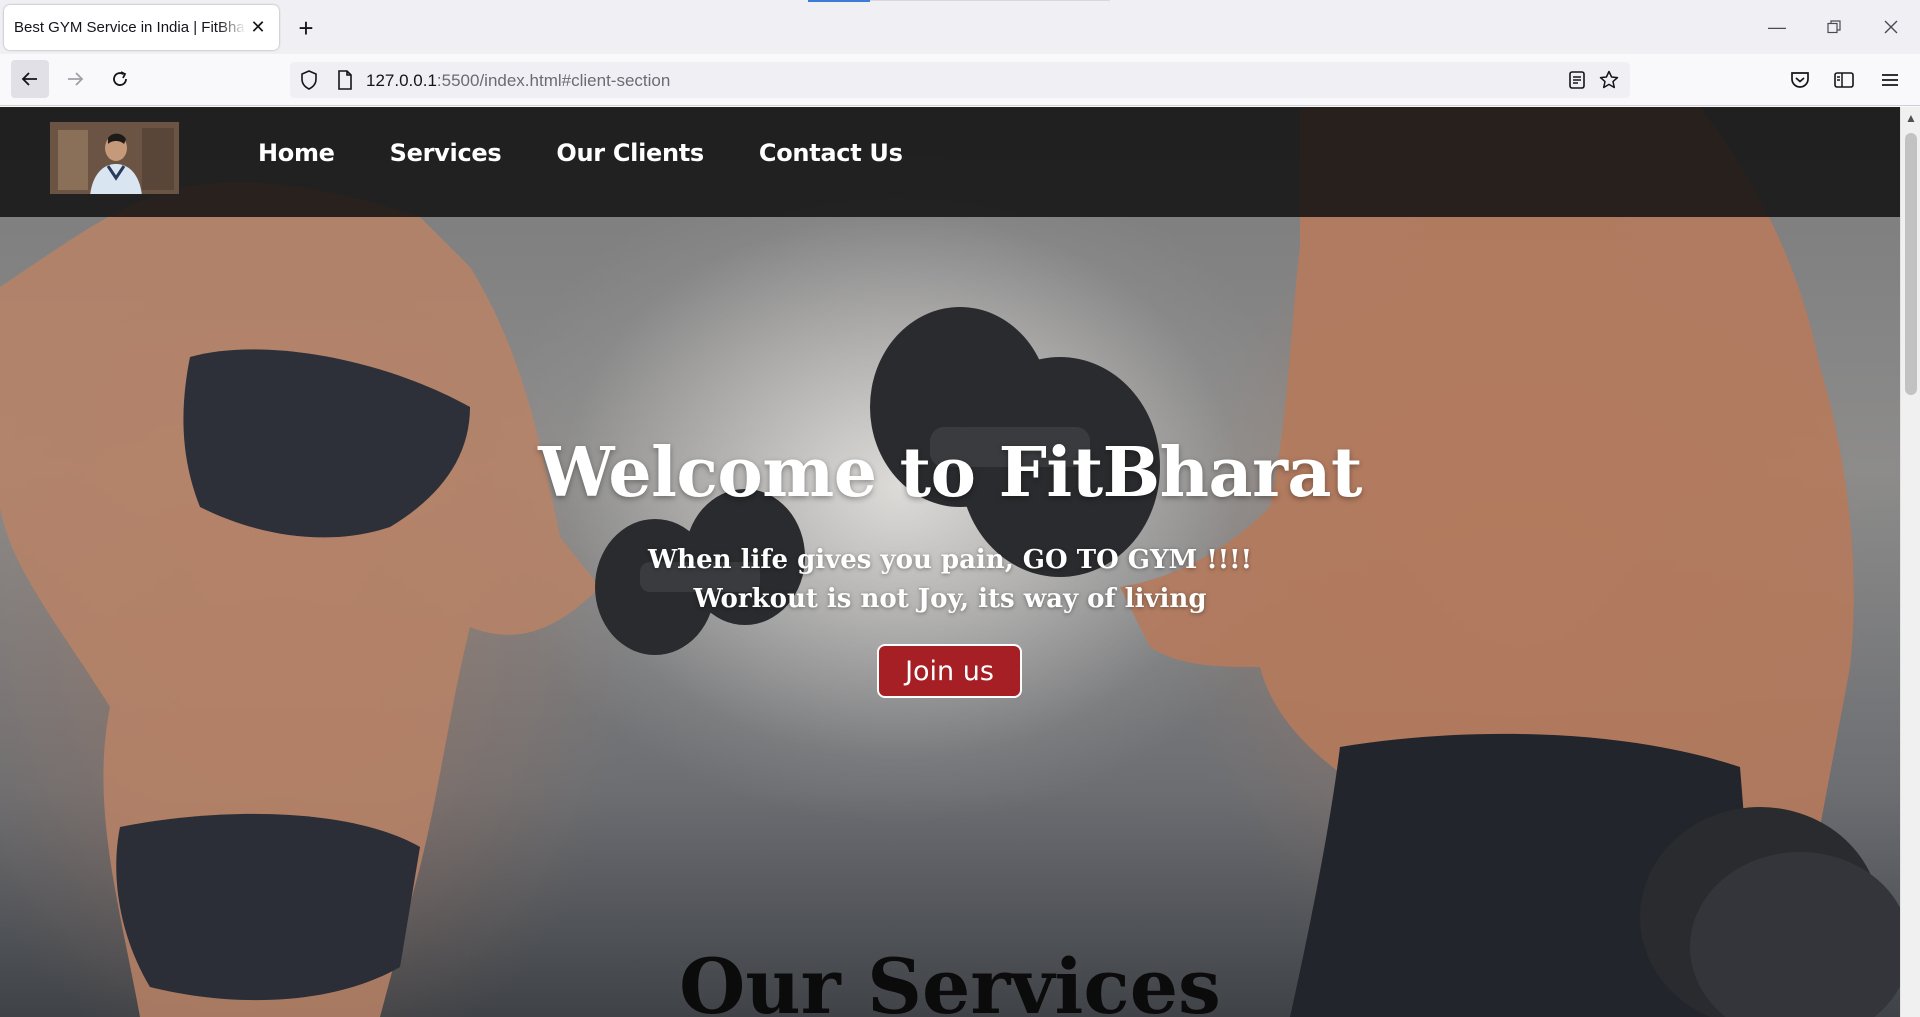  Describe the element at coordinates (296, 153) in the screenshot. I see `nav-home-link: Home` at that location.